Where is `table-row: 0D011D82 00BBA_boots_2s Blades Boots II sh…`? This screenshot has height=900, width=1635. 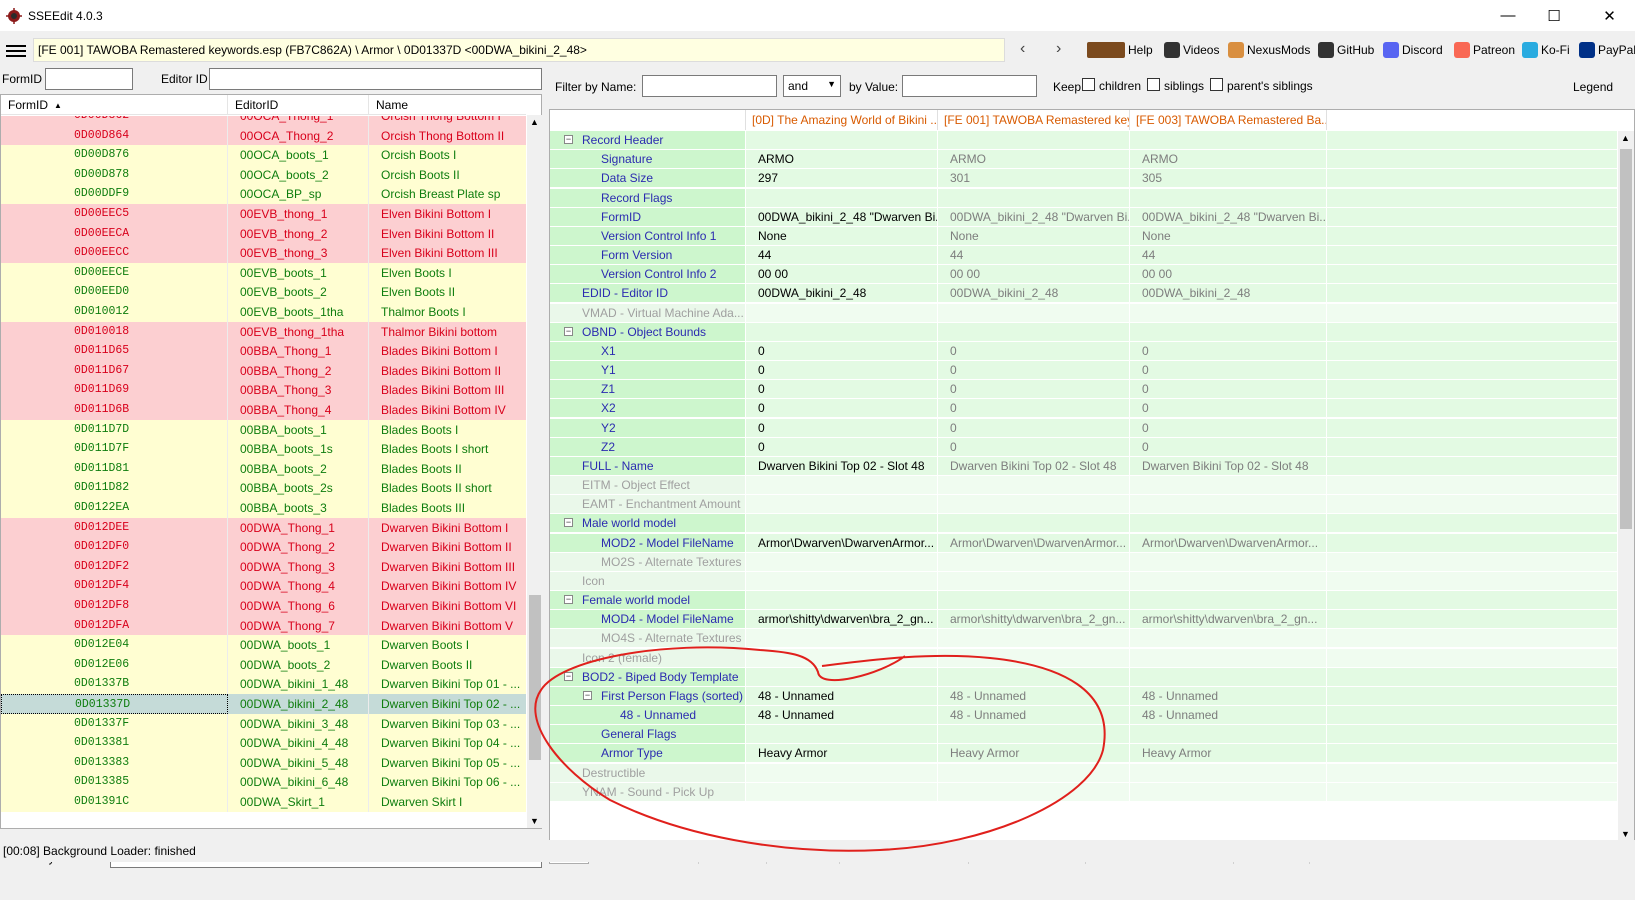
table-row: 0D011D82 00BBA_boots_2s Blades Boots II sh… is located at coordinates (263, 488).